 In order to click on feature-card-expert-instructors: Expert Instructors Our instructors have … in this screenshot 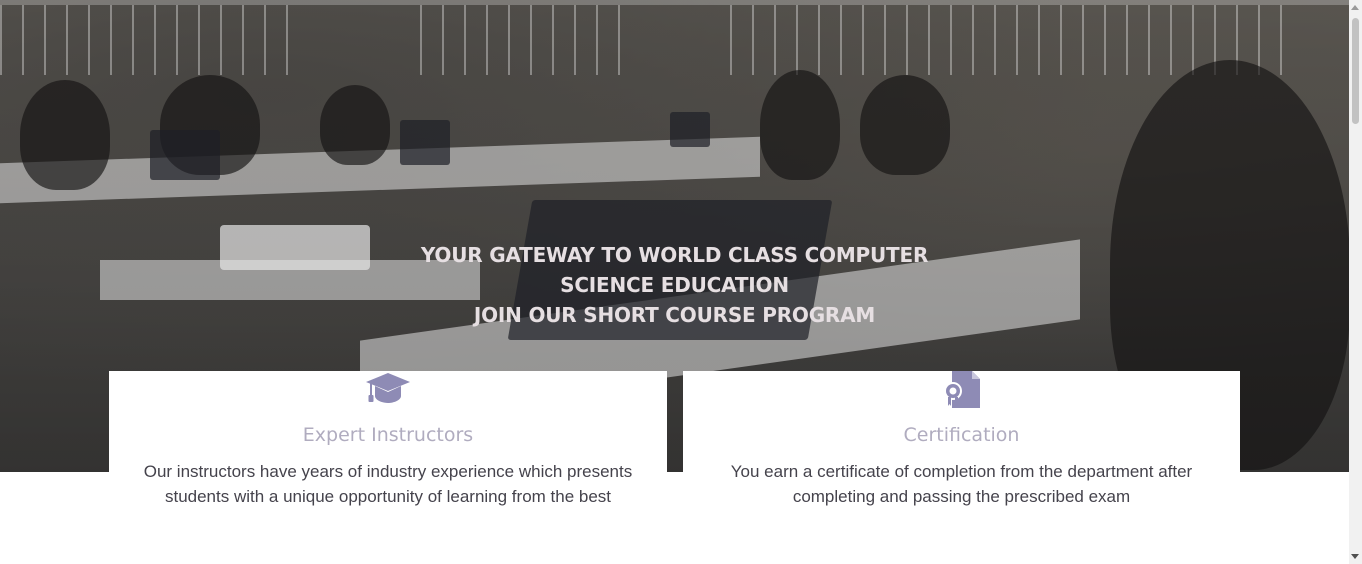, I will do `click(388, 446)`.